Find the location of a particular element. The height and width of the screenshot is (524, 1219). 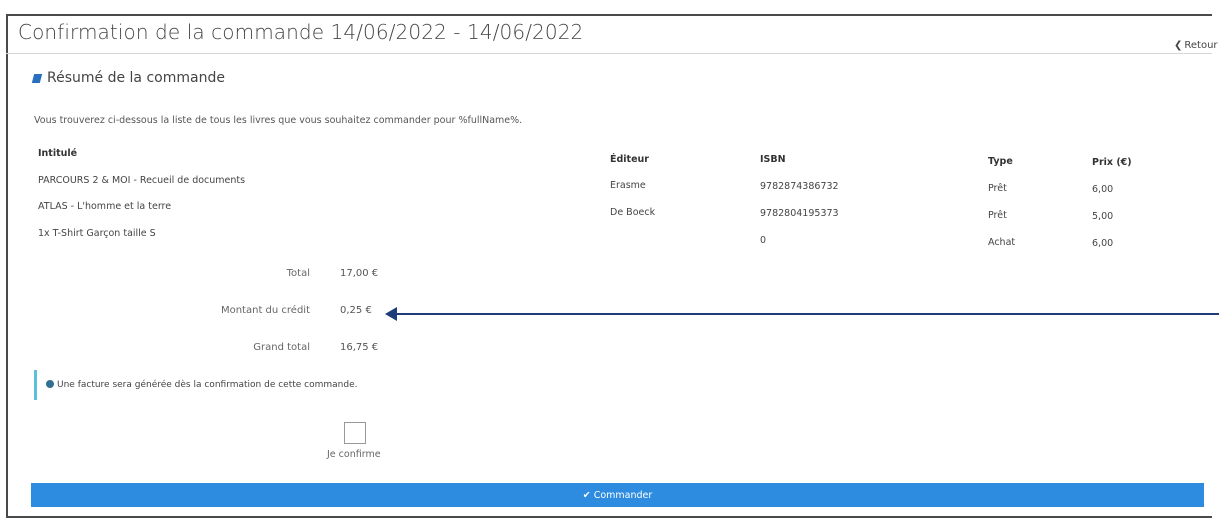

column-header-type: Type is located at coordinates (1000, 161).